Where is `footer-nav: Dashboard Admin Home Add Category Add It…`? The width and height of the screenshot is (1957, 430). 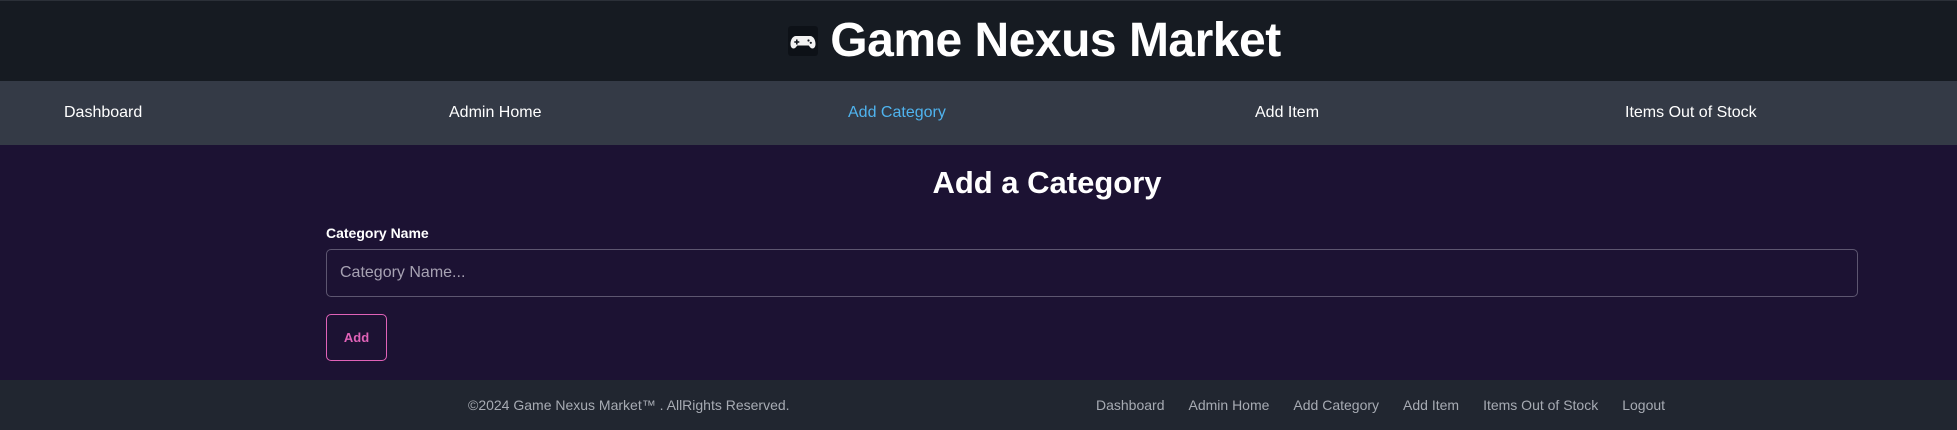 footer-nav: Dashboard Admin Home Add Category Add It… is located at coordinates (1392, 405).